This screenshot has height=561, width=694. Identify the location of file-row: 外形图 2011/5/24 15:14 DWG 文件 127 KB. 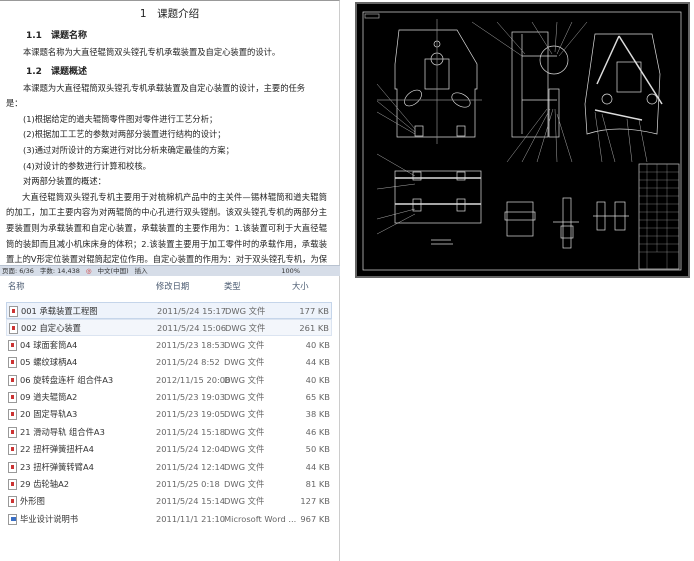
(169, 501).